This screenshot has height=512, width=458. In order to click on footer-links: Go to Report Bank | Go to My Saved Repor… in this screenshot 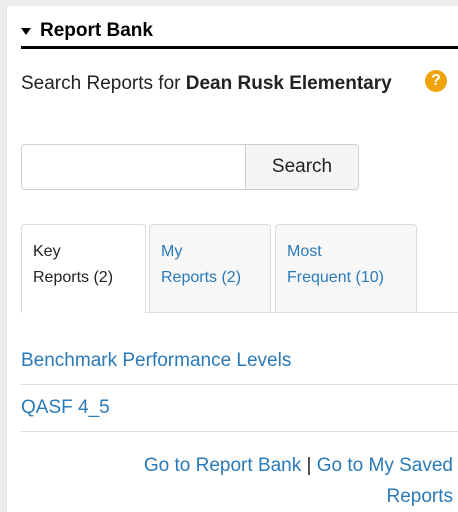, I will do `click(273, 481)`.